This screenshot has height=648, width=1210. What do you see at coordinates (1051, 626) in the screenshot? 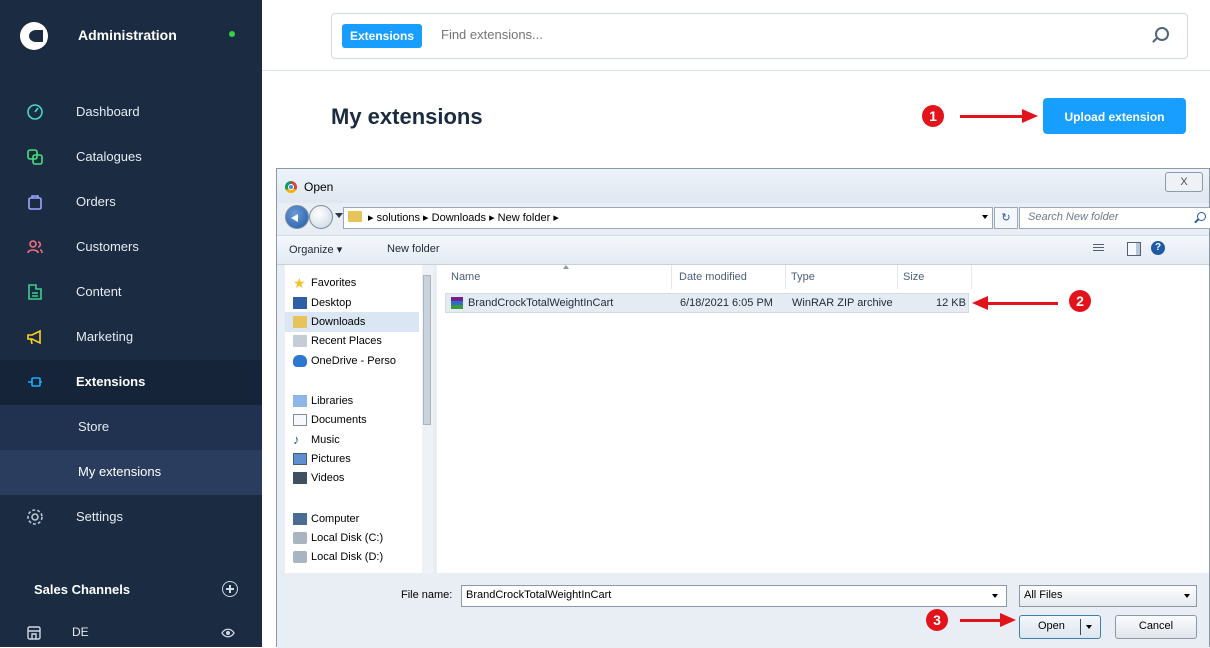
I see `open-button-label: Open` at bounding box center [1051, 626].